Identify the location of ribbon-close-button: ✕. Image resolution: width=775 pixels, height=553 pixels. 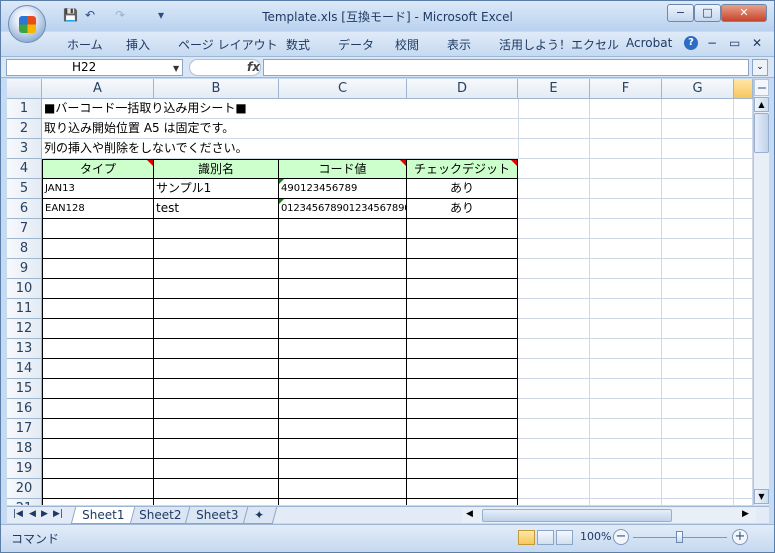
(757, 43).